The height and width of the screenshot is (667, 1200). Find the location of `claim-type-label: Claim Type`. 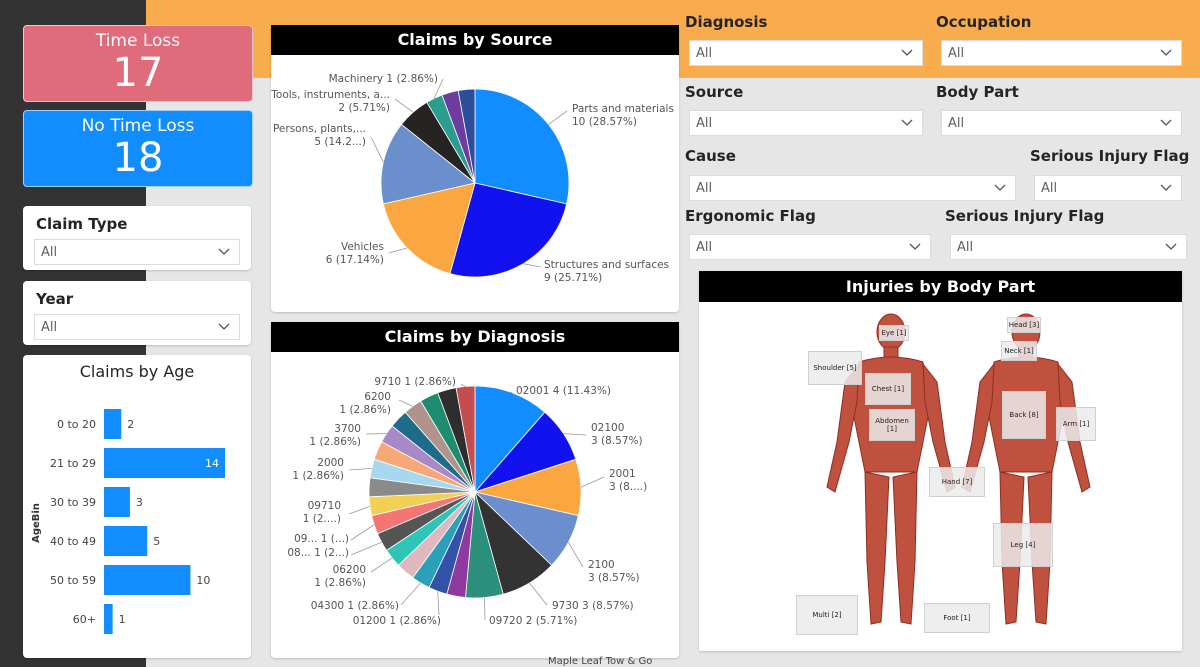

claim-type-label: Claim Type is located at coordinates (82, 224).